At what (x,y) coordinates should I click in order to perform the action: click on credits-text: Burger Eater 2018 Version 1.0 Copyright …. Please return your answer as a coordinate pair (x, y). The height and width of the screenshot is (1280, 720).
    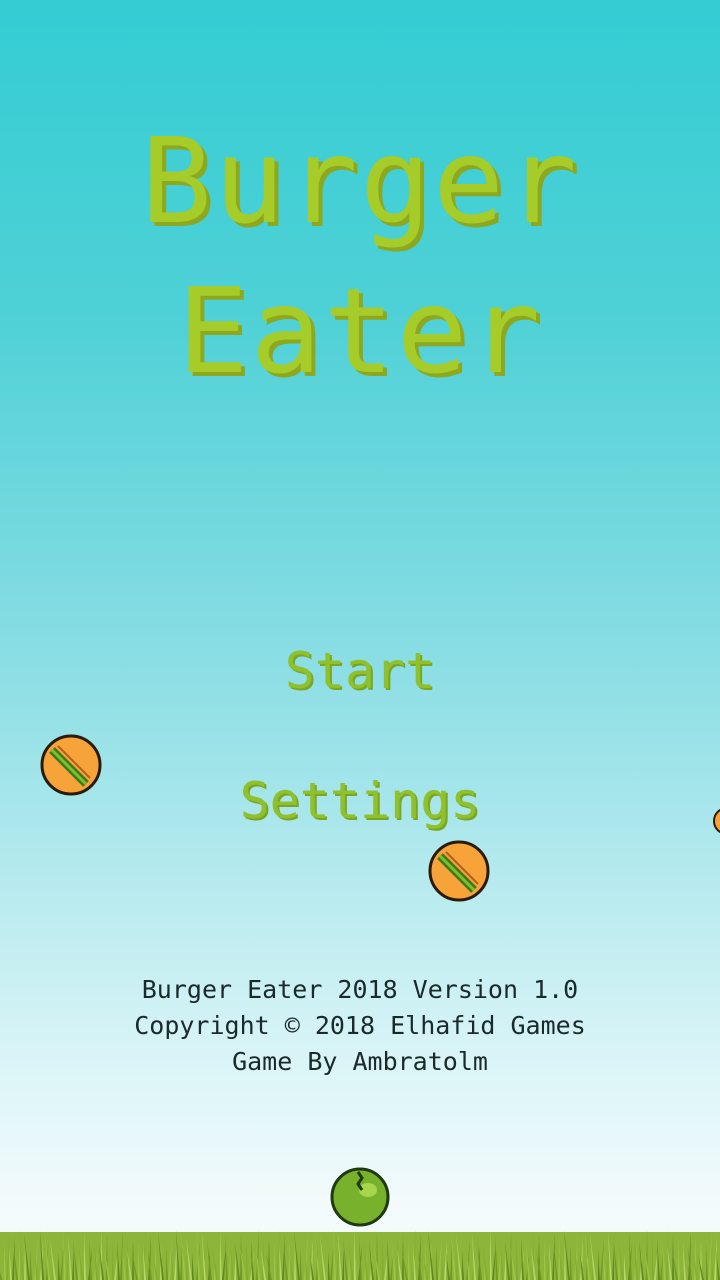
    Looking at the image, I should click on (360, 1026).